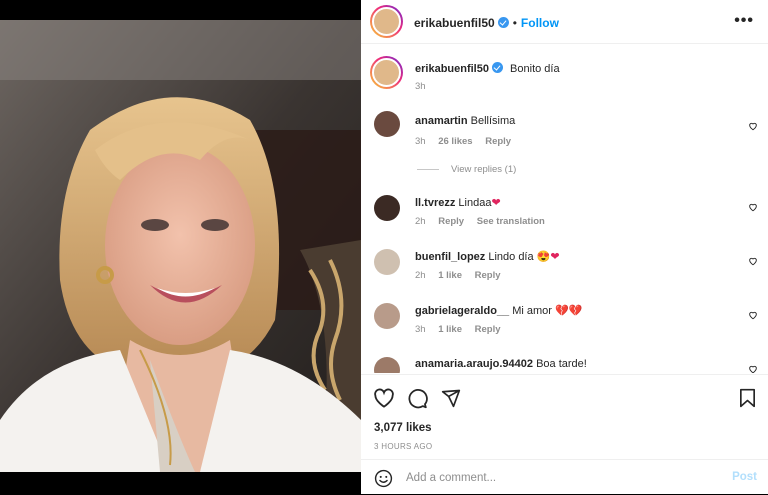  What do you see at coordinates (474, 364) in the screenshot?
I see `comment-username: anamaria.araujo.94402` at bounding box center [474, 364].